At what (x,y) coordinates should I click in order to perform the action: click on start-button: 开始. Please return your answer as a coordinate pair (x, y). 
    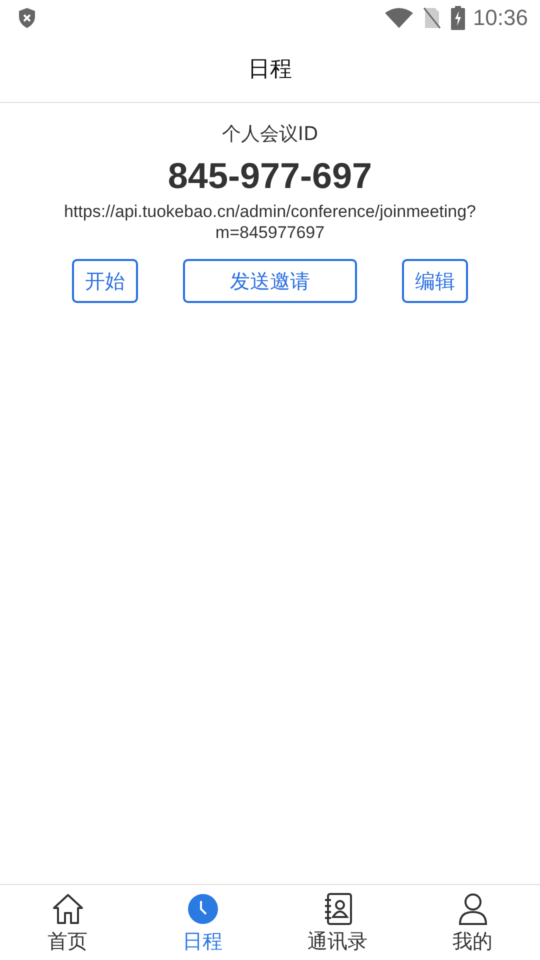
    Looking at the image, I should click on (105, 281).